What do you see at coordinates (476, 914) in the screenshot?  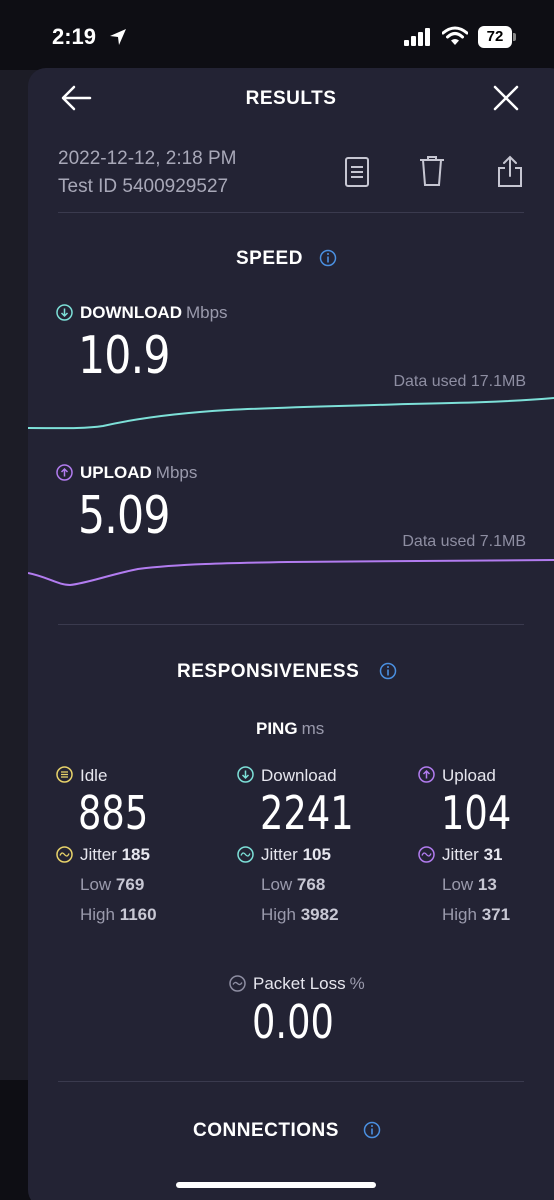 I see `upload-high: High 371` at bounding box center [476, 914].